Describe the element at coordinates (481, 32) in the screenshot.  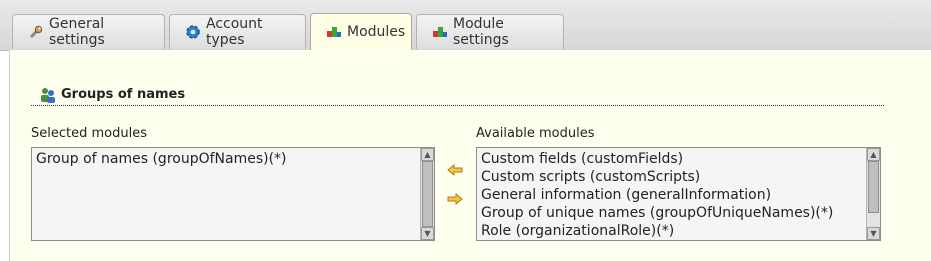
I see `tab-label: Module settings` at that location.